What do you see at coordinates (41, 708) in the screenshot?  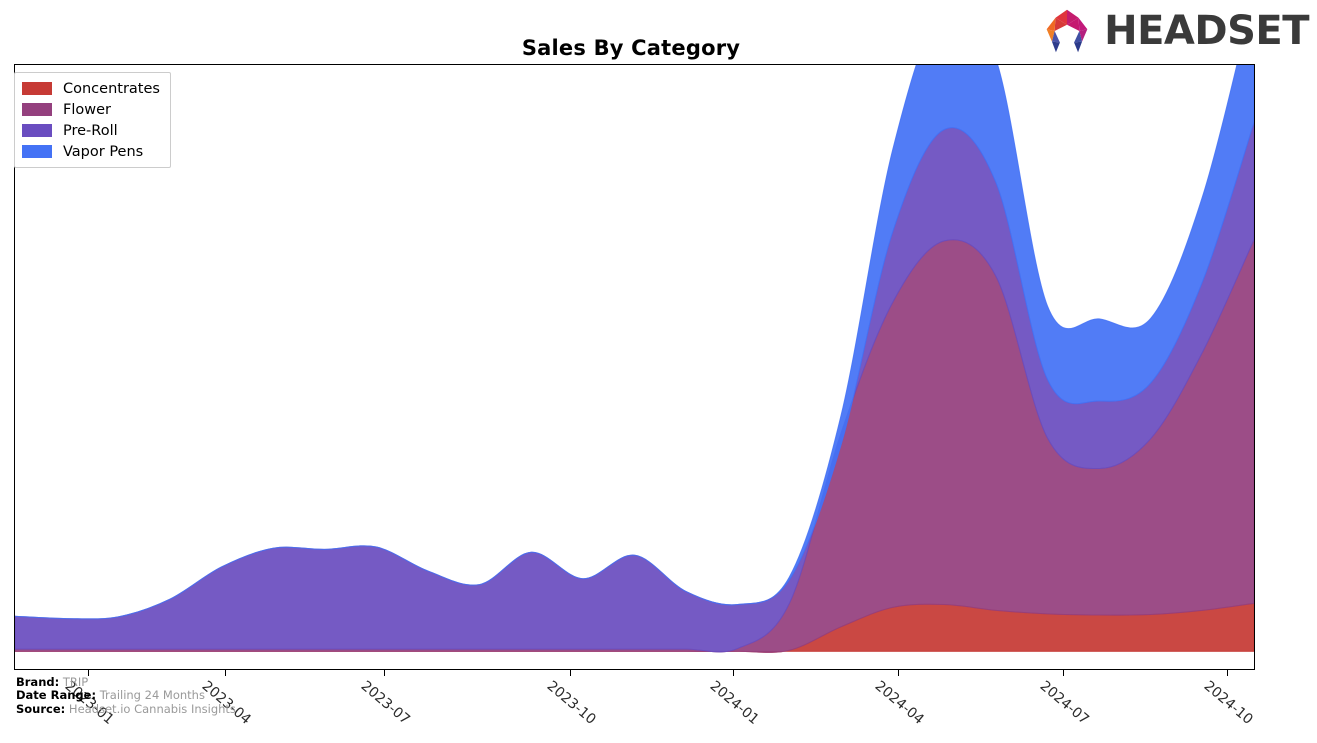 I see `footnote-source-key: Source:` at bounding box center [41, 708].